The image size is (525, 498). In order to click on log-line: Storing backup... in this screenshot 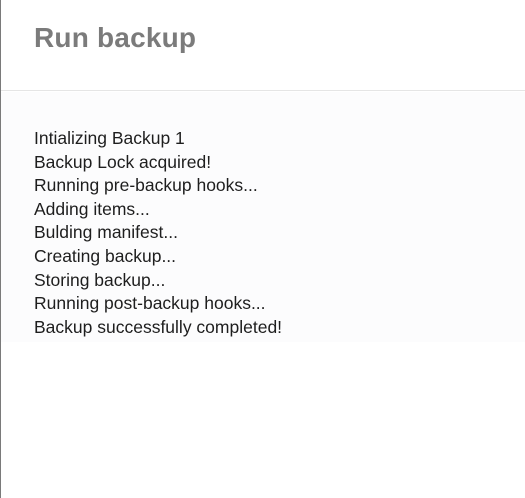, I will do `click(100, 279)`.